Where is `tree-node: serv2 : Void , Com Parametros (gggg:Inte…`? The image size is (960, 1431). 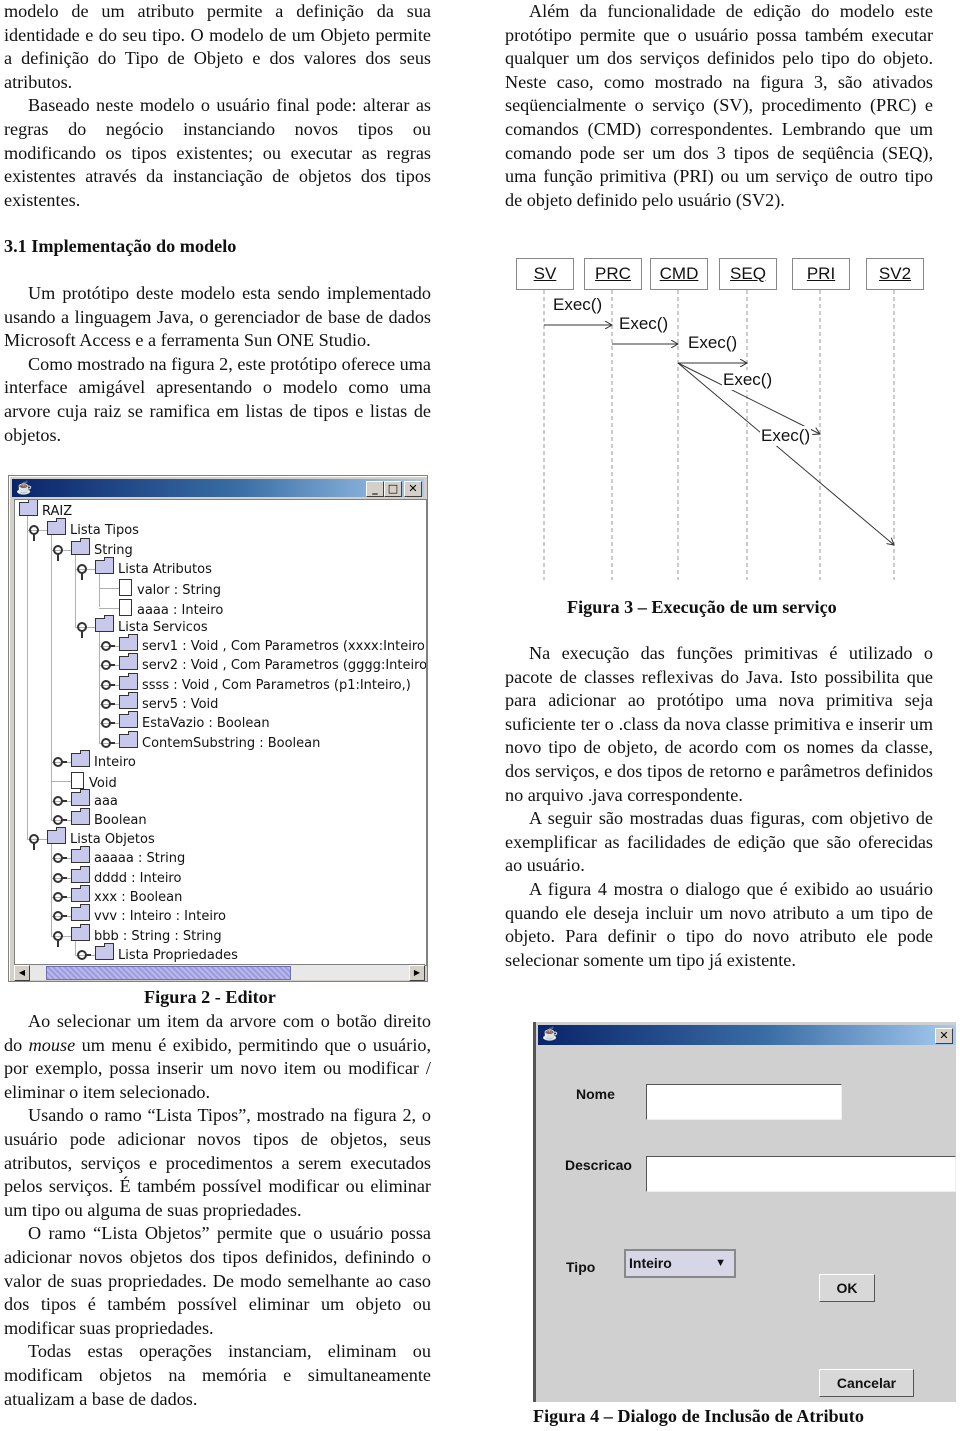
tree-node: serv2 : Void , Com Parametros (gggg:Inte… is located at coordinates (272, 664).